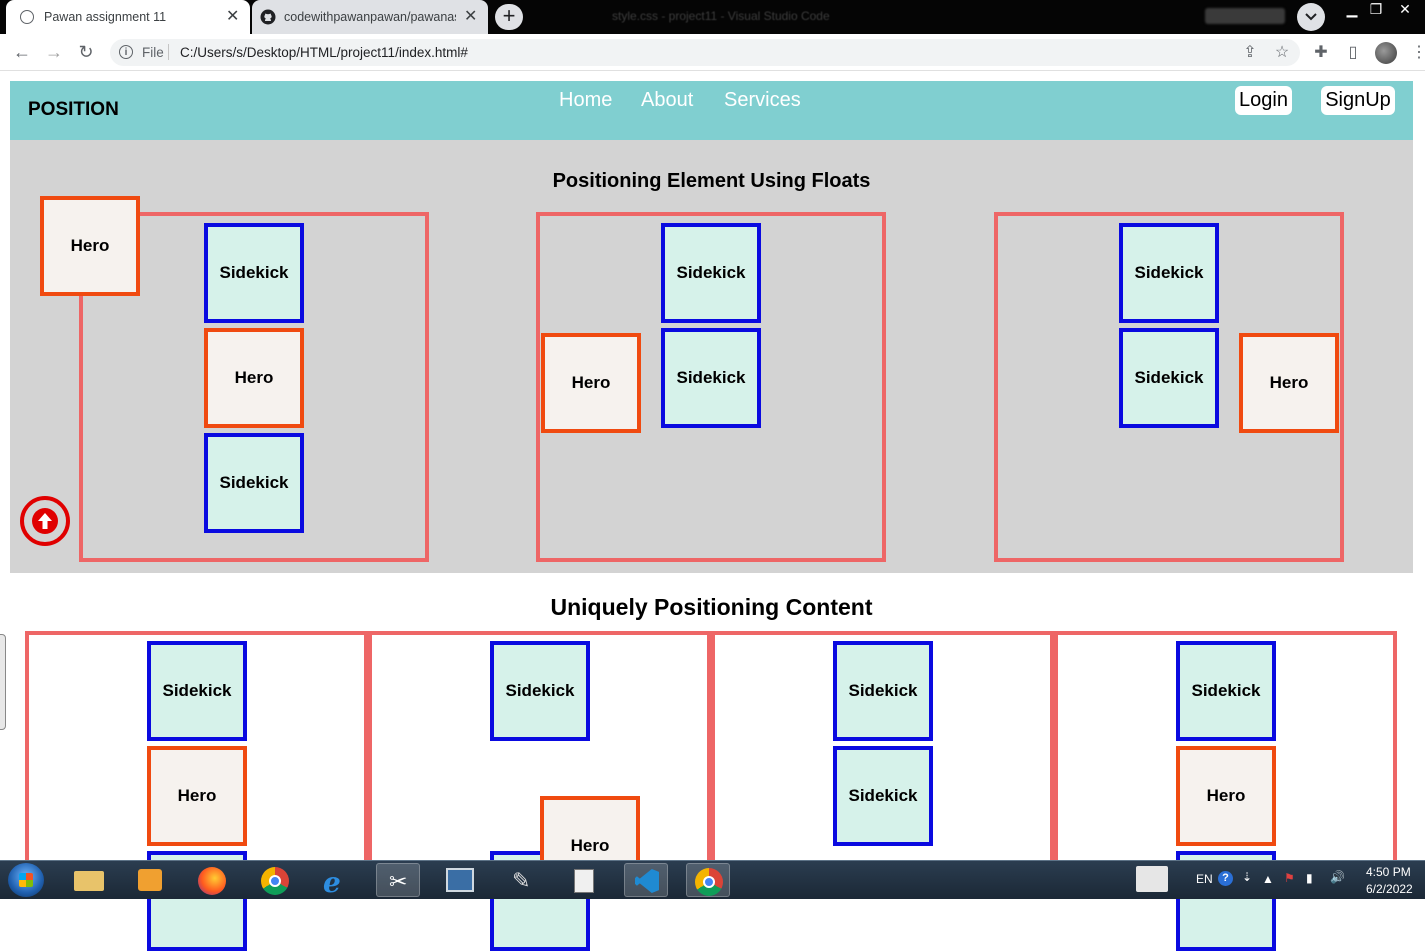  I want to click on photo-shape, so click(460, 880).